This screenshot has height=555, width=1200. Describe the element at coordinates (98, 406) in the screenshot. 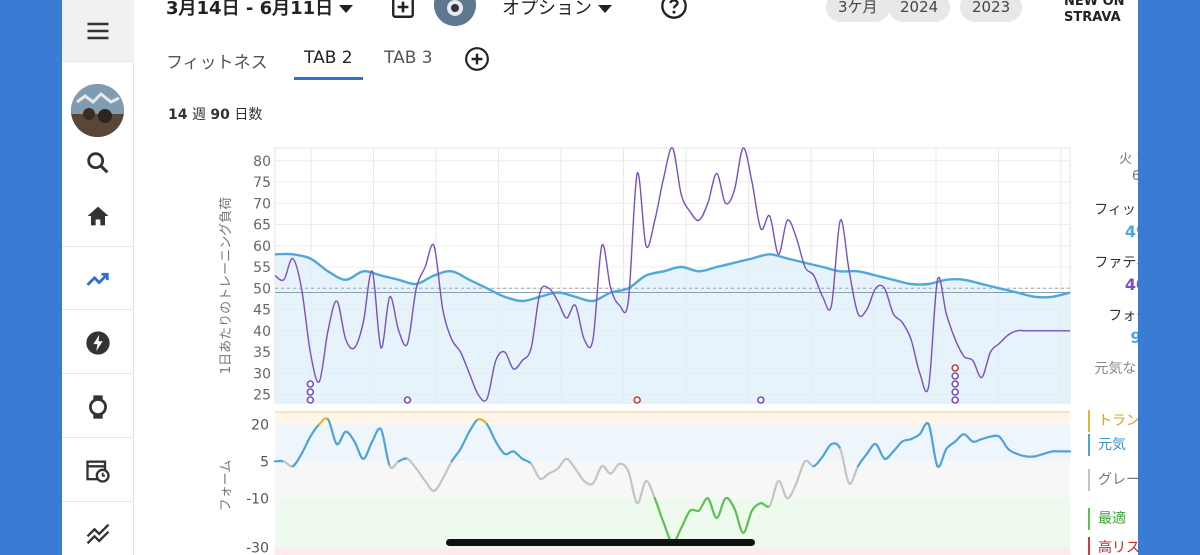

I see `watch-icon` at that location.